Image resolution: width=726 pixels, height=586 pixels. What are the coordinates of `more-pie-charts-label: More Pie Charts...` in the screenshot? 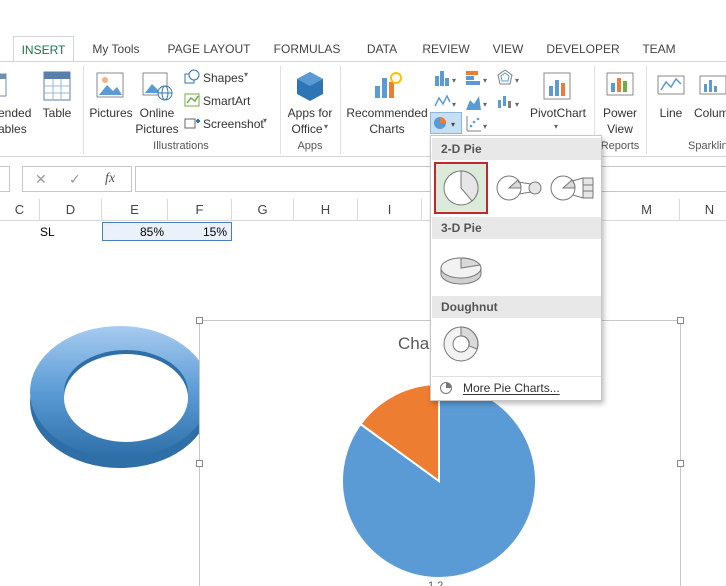 It's located at (511, 388).